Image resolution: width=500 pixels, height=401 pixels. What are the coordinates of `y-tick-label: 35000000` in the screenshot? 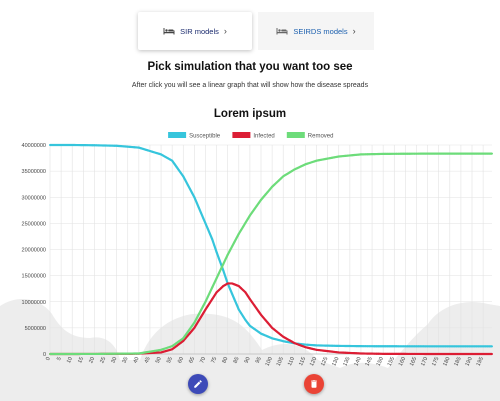 It's located at (34, 172).